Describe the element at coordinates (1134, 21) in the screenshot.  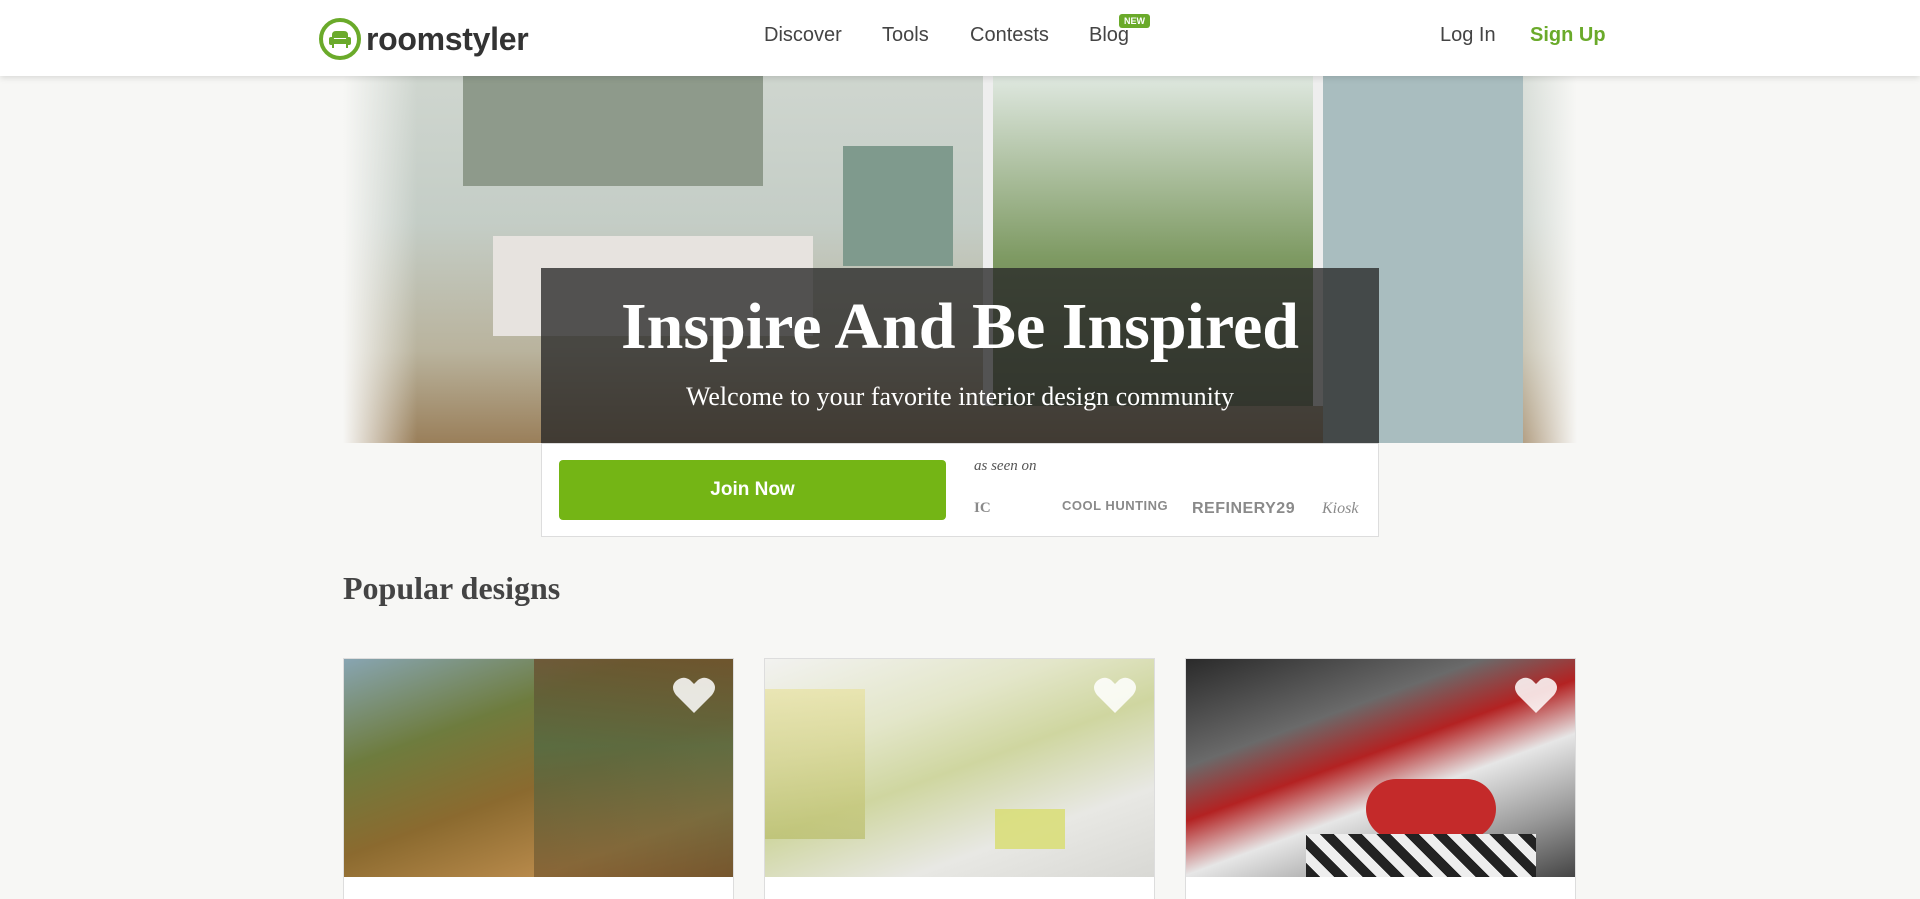
I see `new-badge: NEW` at that location.